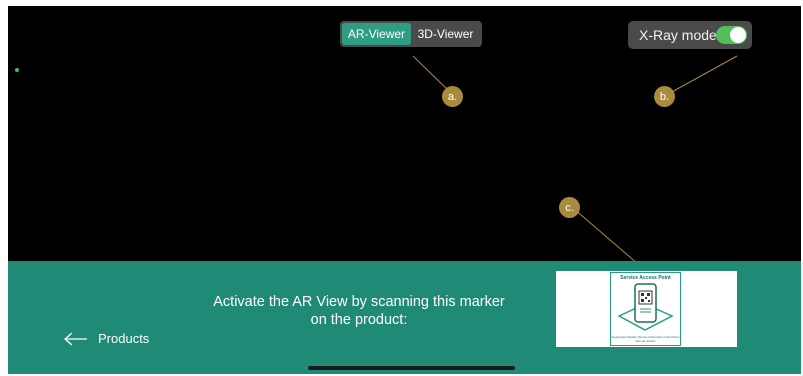 The height and width of the screenshot is (376, 803). I want to click on back-to-products-button: Products, so click(106, 338).